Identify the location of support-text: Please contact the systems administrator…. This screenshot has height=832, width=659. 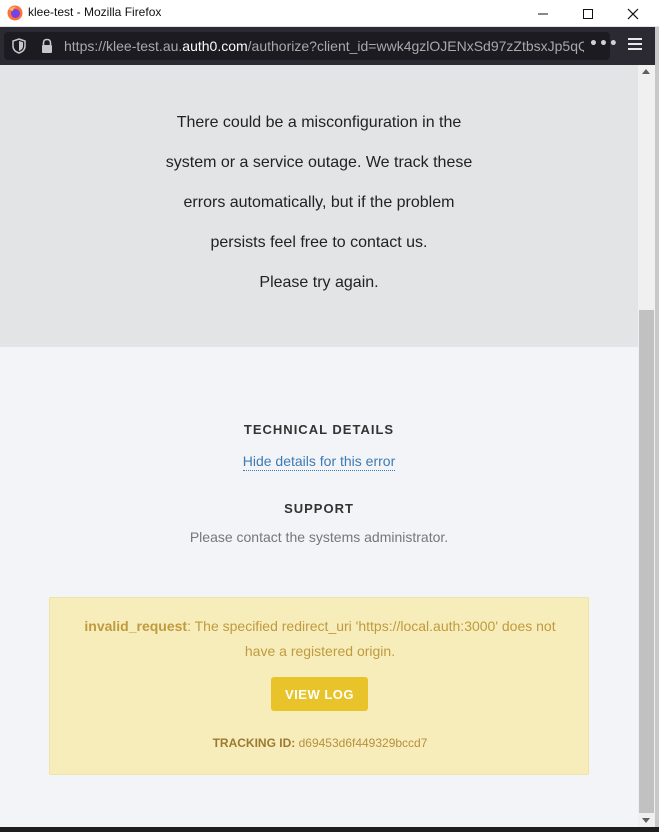
(319, 537).